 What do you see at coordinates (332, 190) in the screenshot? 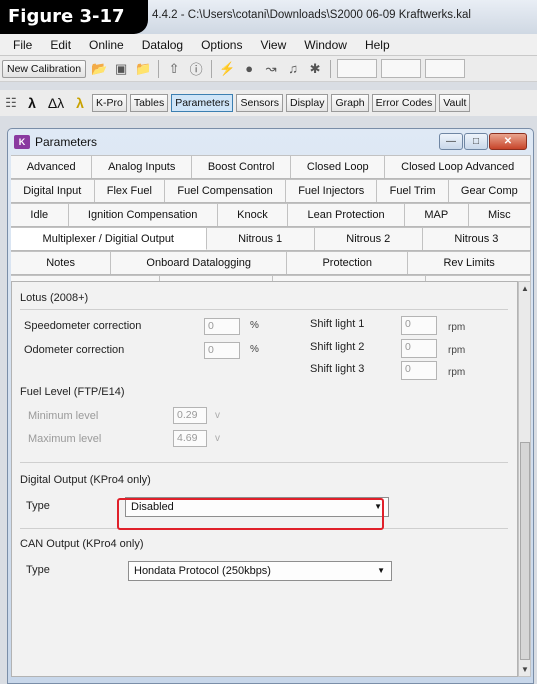
I see `tab-fuel-injectors: Fuel Injectors` at bounding box center [332, 190].